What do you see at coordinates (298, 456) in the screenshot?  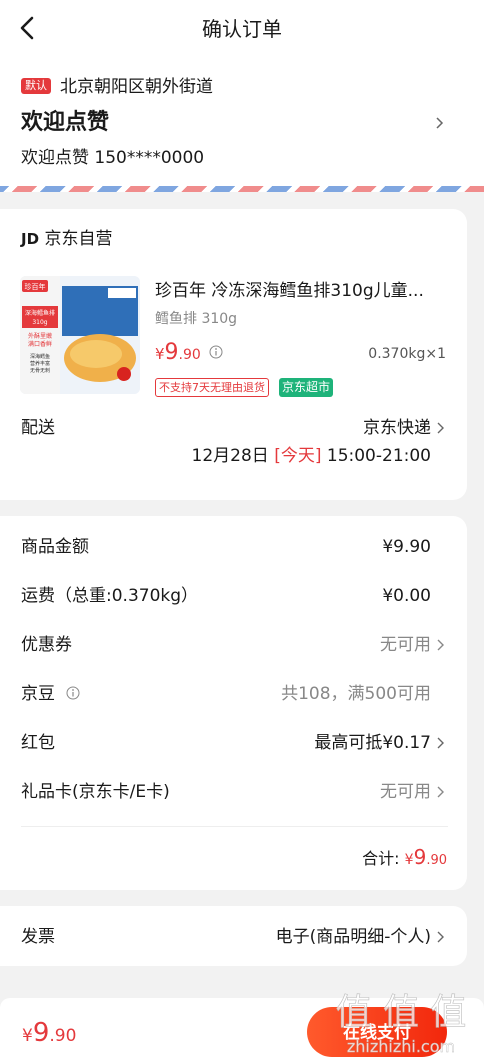 I see `delivery-today: [今天]` at bounding box center [298, 456].